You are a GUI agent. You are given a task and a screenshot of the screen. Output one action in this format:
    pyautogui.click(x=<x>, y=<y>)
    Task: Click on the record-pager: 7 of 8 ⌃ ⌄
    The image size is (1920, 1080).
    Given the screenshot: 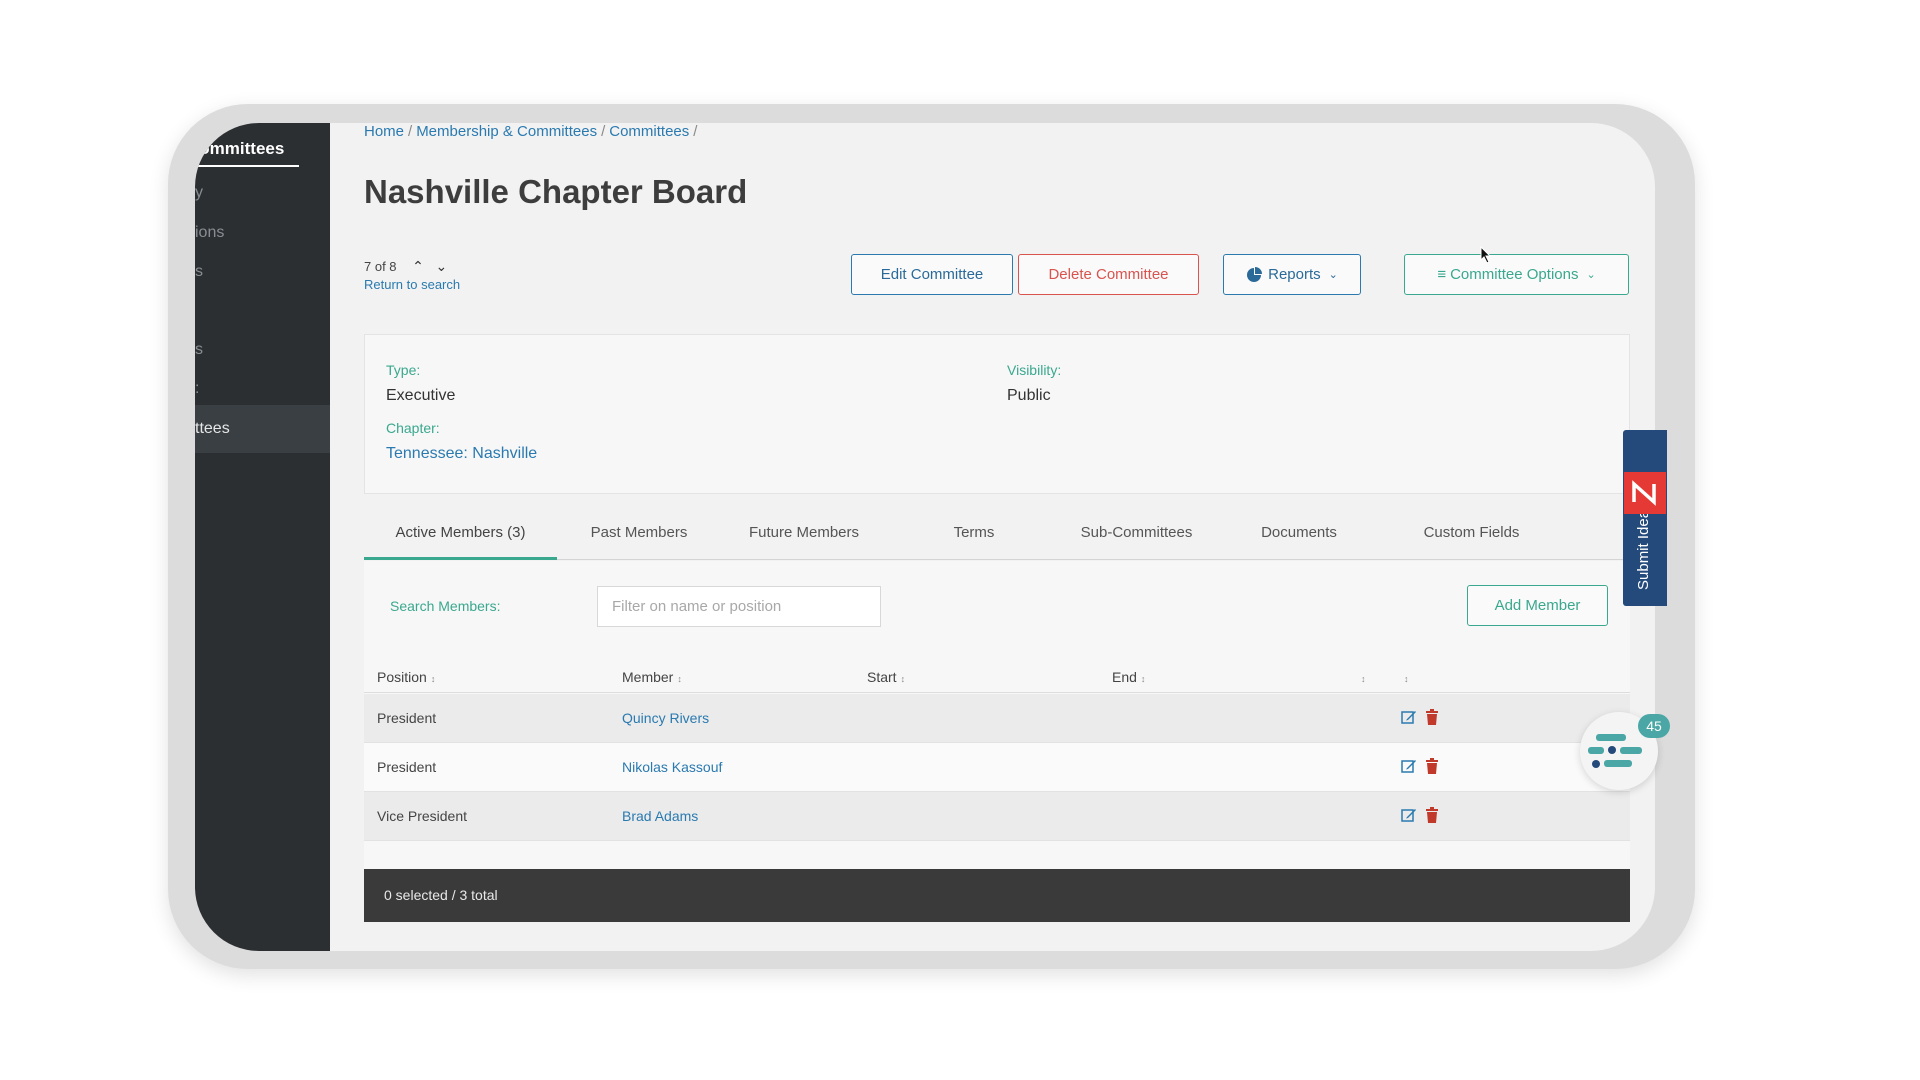 What is the action you would take?
    pyautogui.click(x=405, y=266)
    